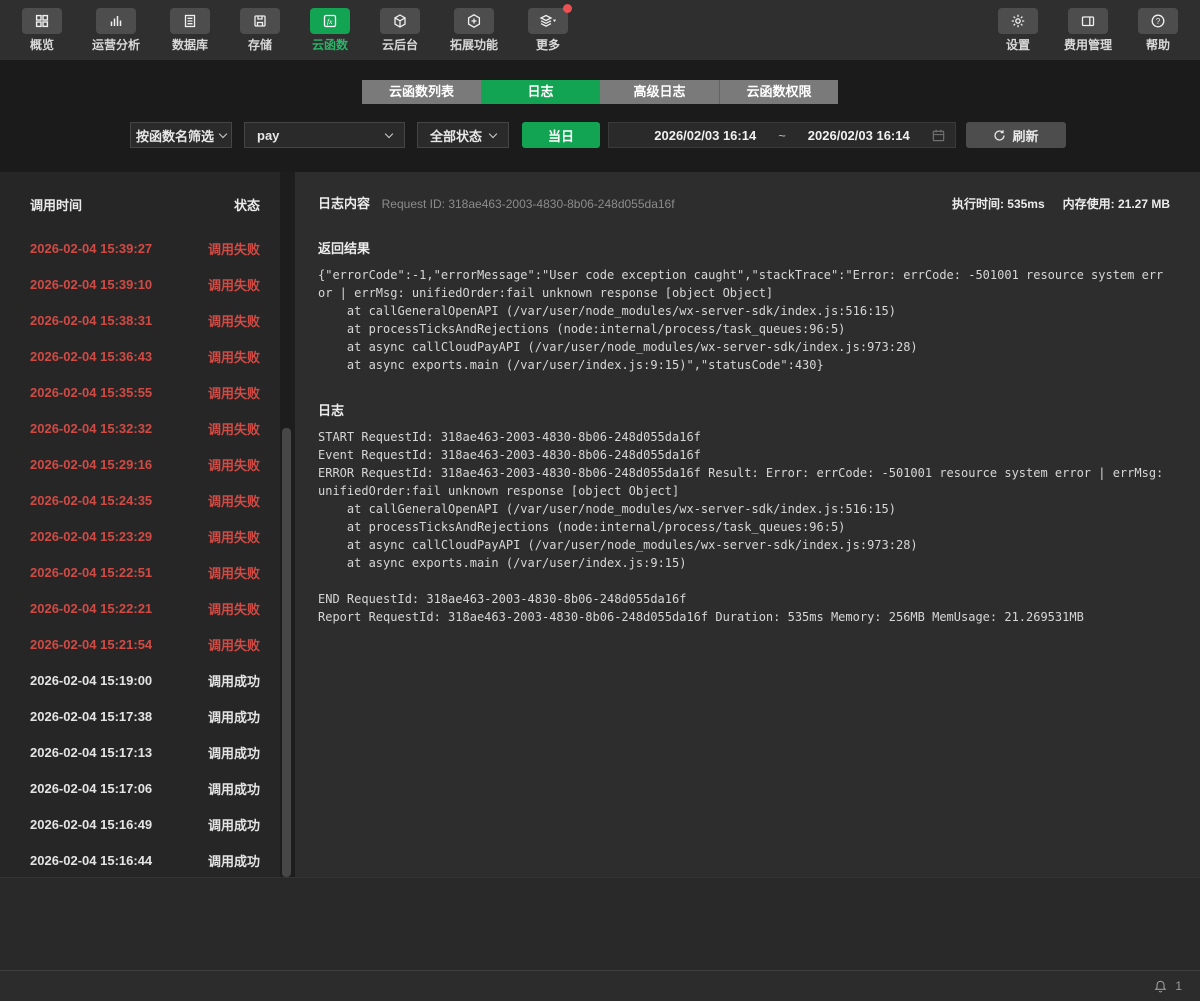 The image size is (1200, 1001). I want to click on nav-label: 费用管理, so click(1087, 45).